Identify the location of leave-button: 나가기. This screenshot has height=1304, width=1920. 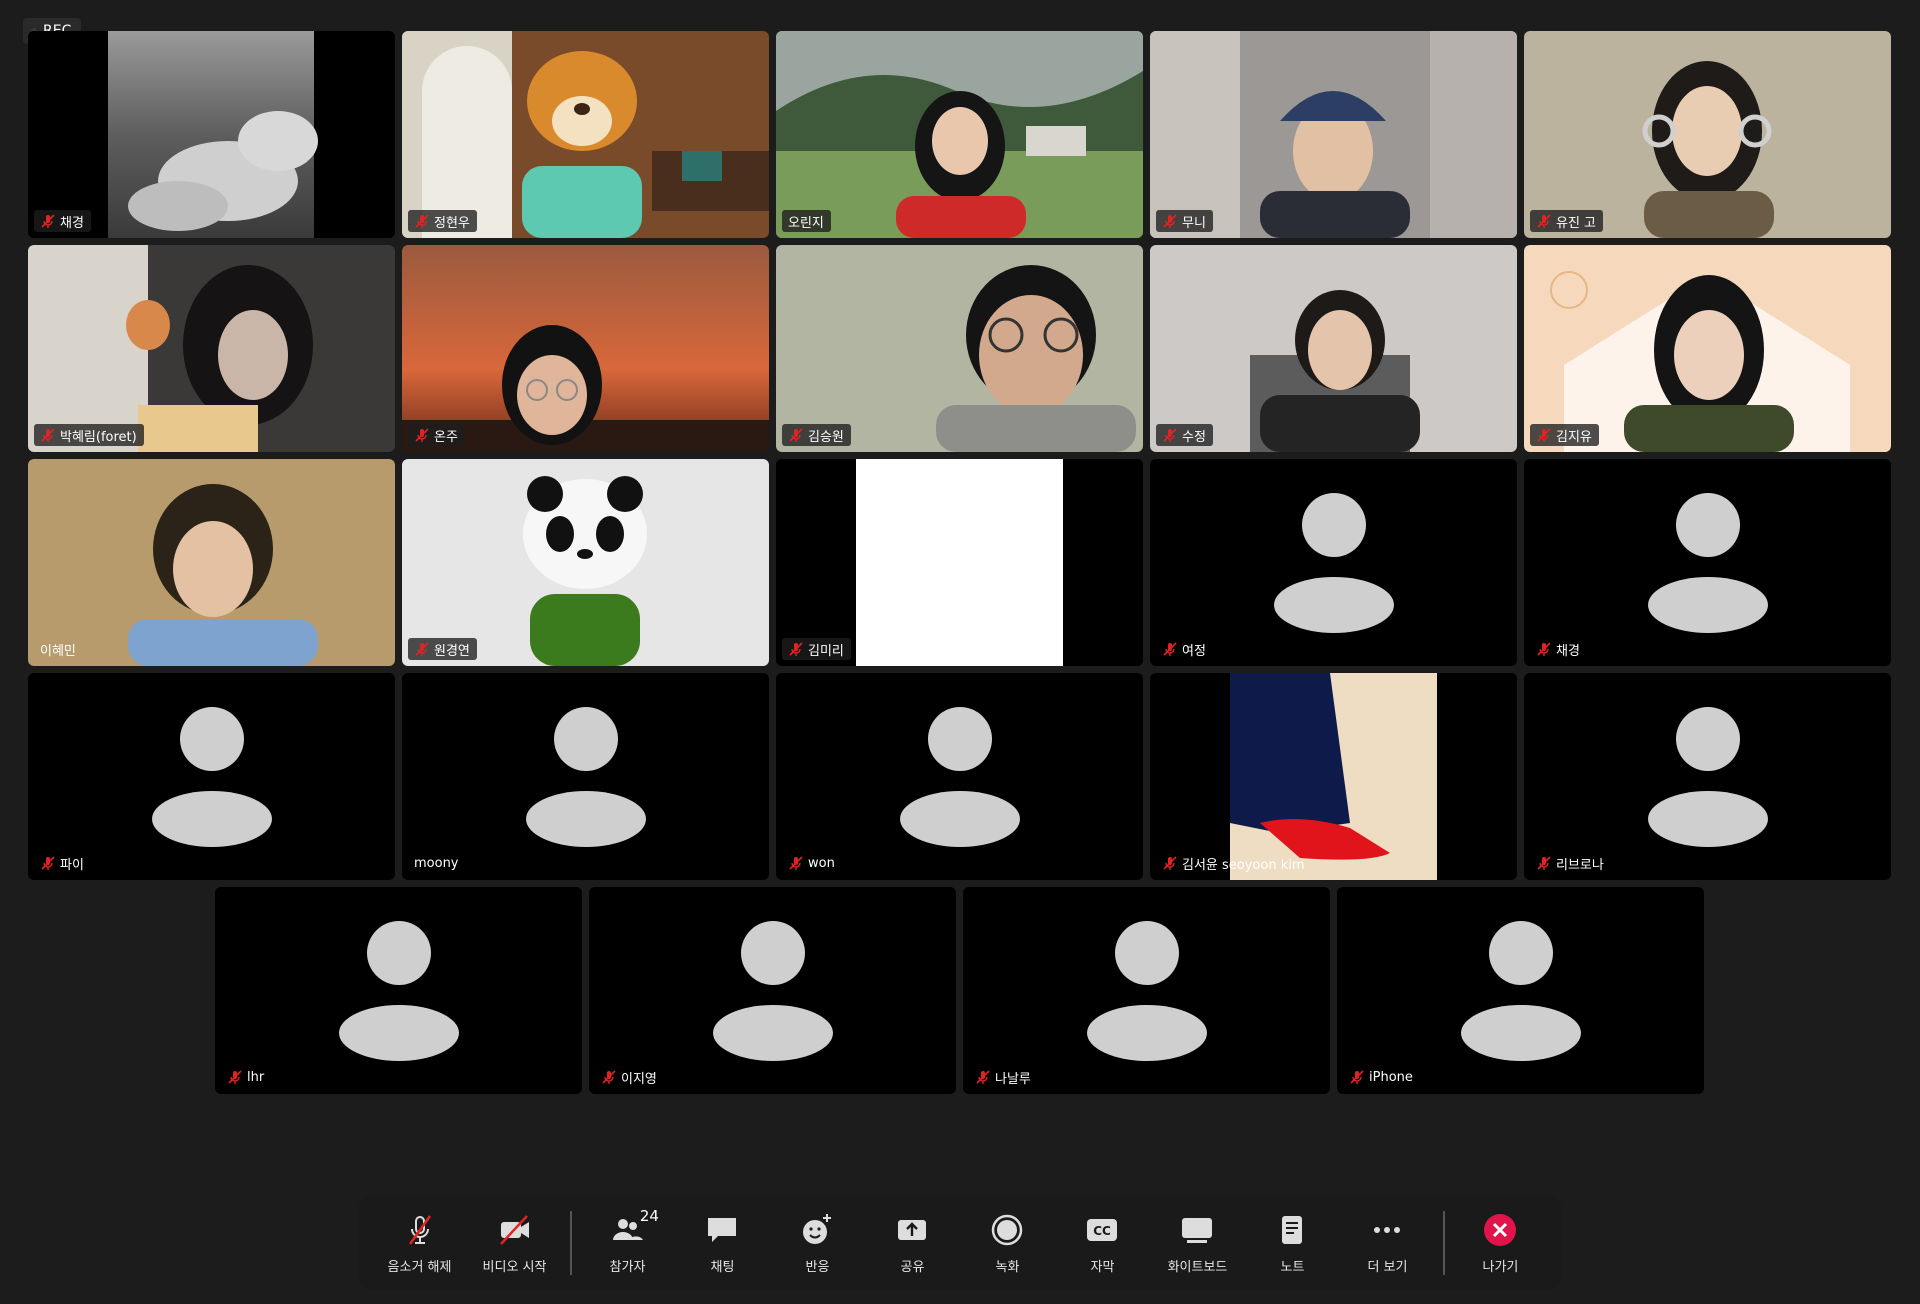
(1500, 1243).